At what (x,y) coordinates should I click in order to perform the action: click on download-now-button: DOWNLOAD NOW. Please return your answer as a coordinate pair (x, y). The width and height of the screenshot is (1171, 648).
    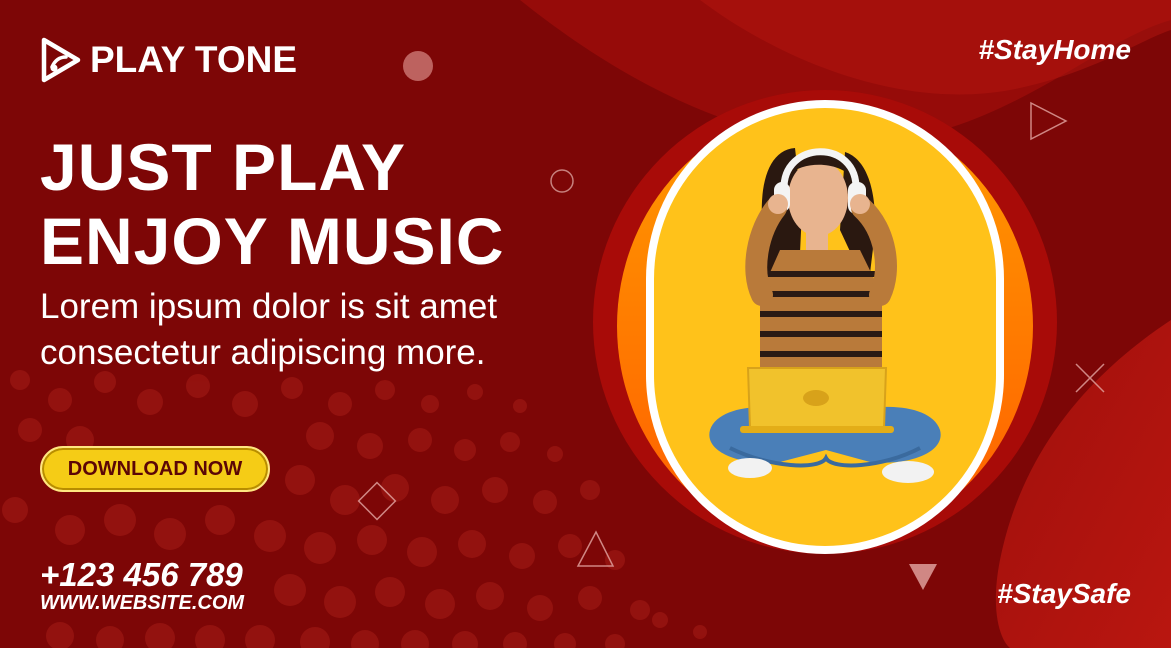
    Looking at the image, I should click on (155, 469).